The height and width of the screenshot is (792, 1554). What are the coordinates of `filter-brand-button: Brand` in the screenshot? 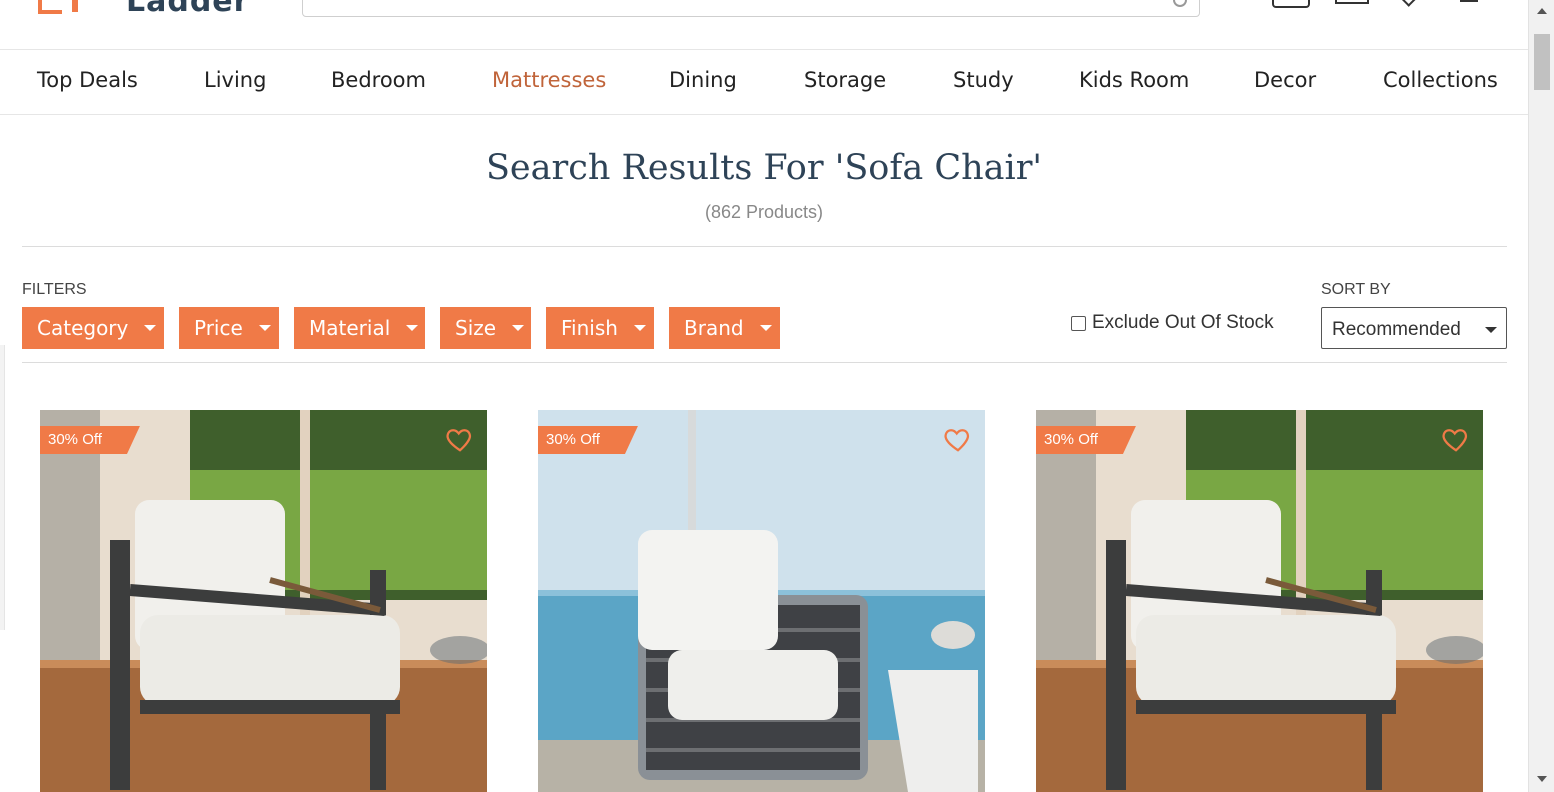 It's located at (724, 328).